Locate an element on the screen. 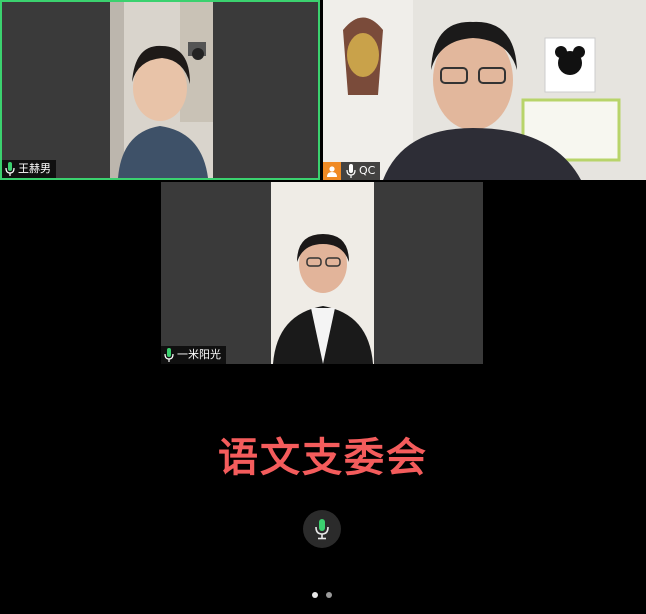 The image size is (646, 614). video-tile-participant-3: 一米阳光 is located at coordinates (322, 273).